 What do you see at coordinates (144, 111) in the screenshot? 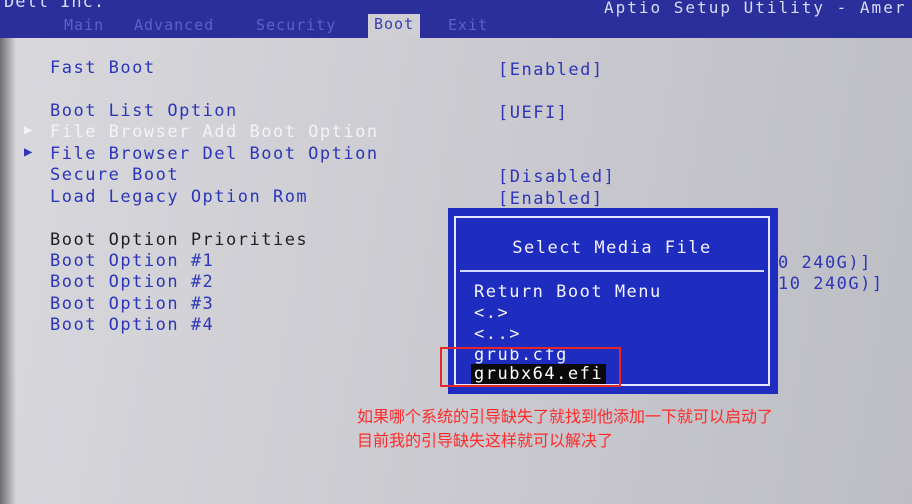
I see `boot-list-option: Boot List Option` at bounding box center [144, 111].